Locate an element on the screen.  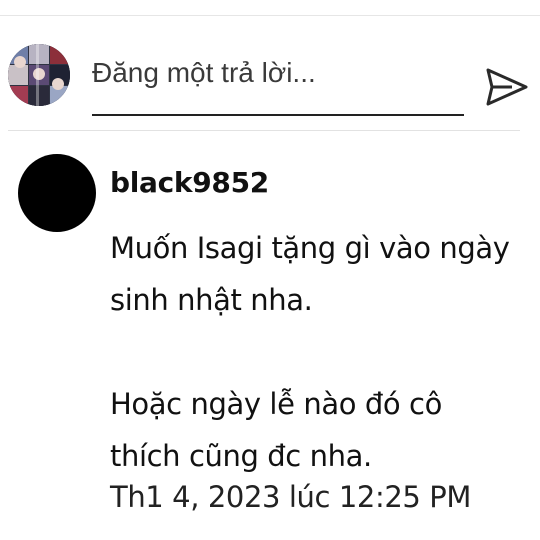
avatar-image is located at coordinates (39, 75).